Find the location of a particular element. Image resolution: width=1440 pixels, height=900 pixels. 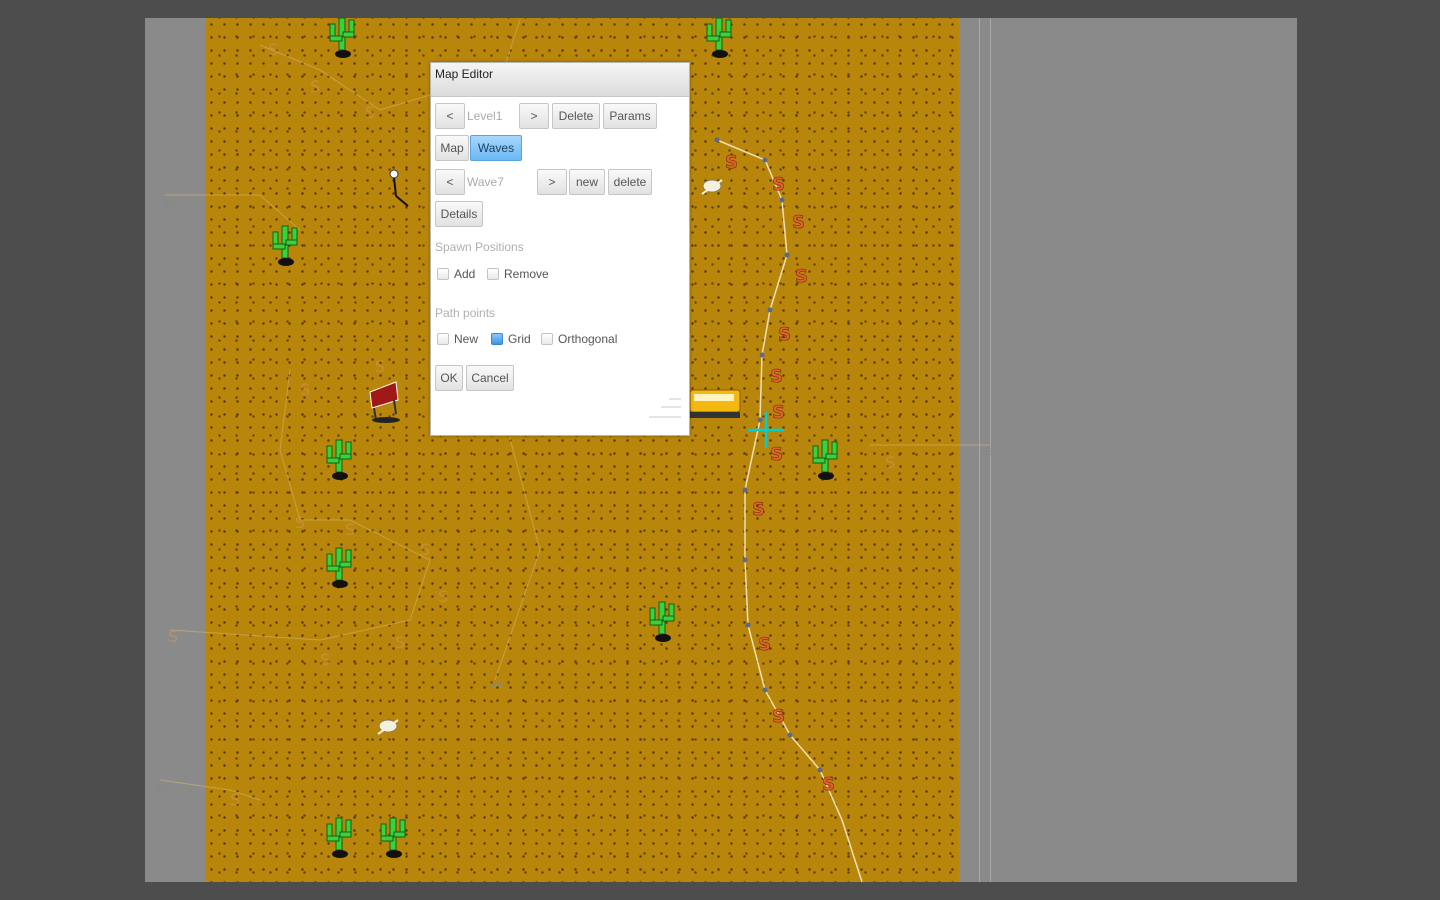

svg-text: w1 is located at coordinates (169, 205).